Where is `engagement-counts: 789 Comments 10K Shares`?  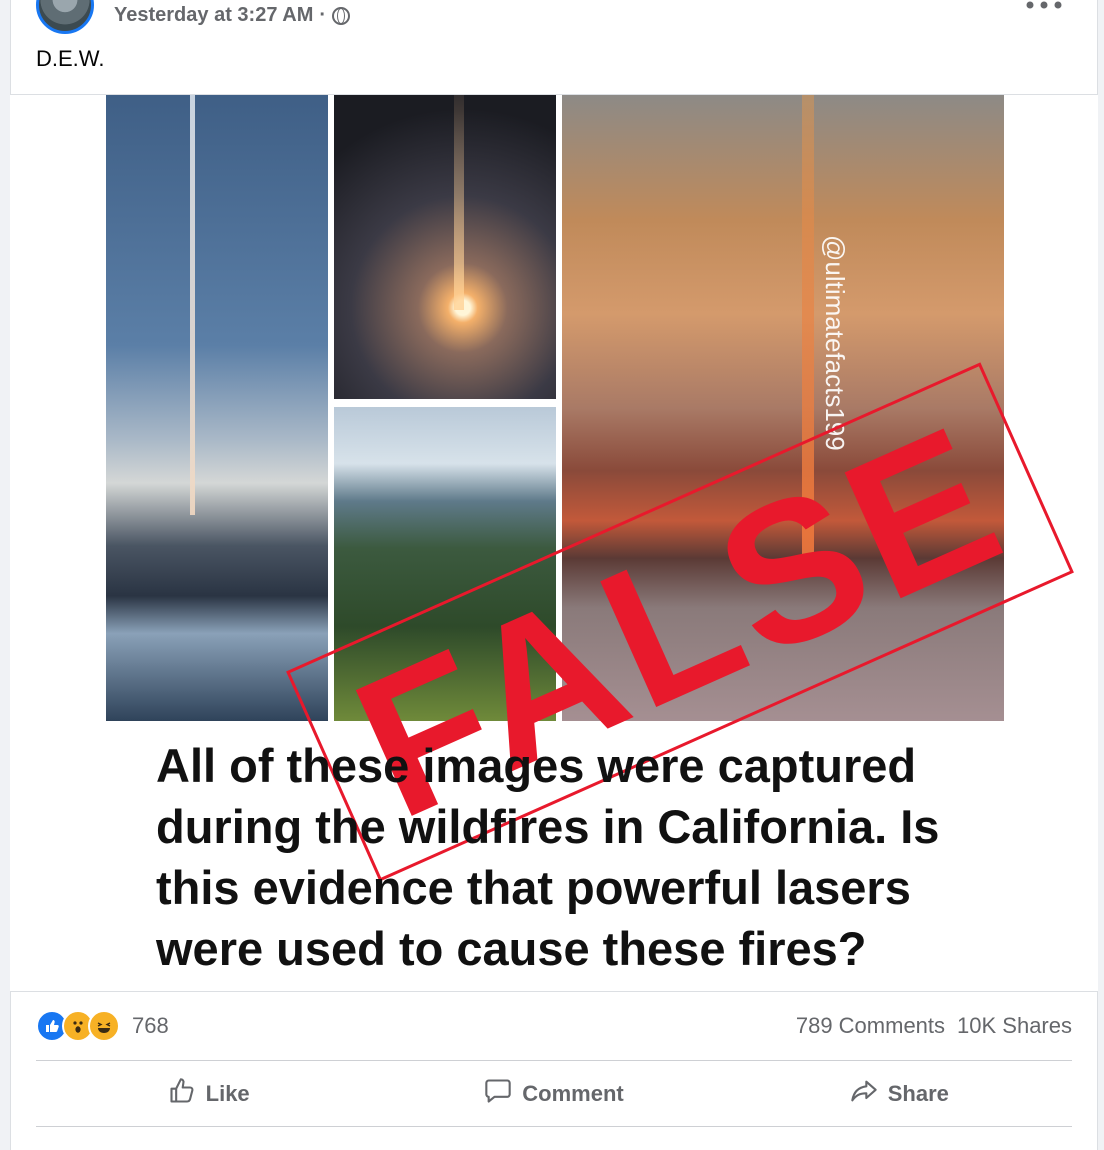
engagement-counts: 789 Comments 10K Shares is located at coordinates (934, 1026).